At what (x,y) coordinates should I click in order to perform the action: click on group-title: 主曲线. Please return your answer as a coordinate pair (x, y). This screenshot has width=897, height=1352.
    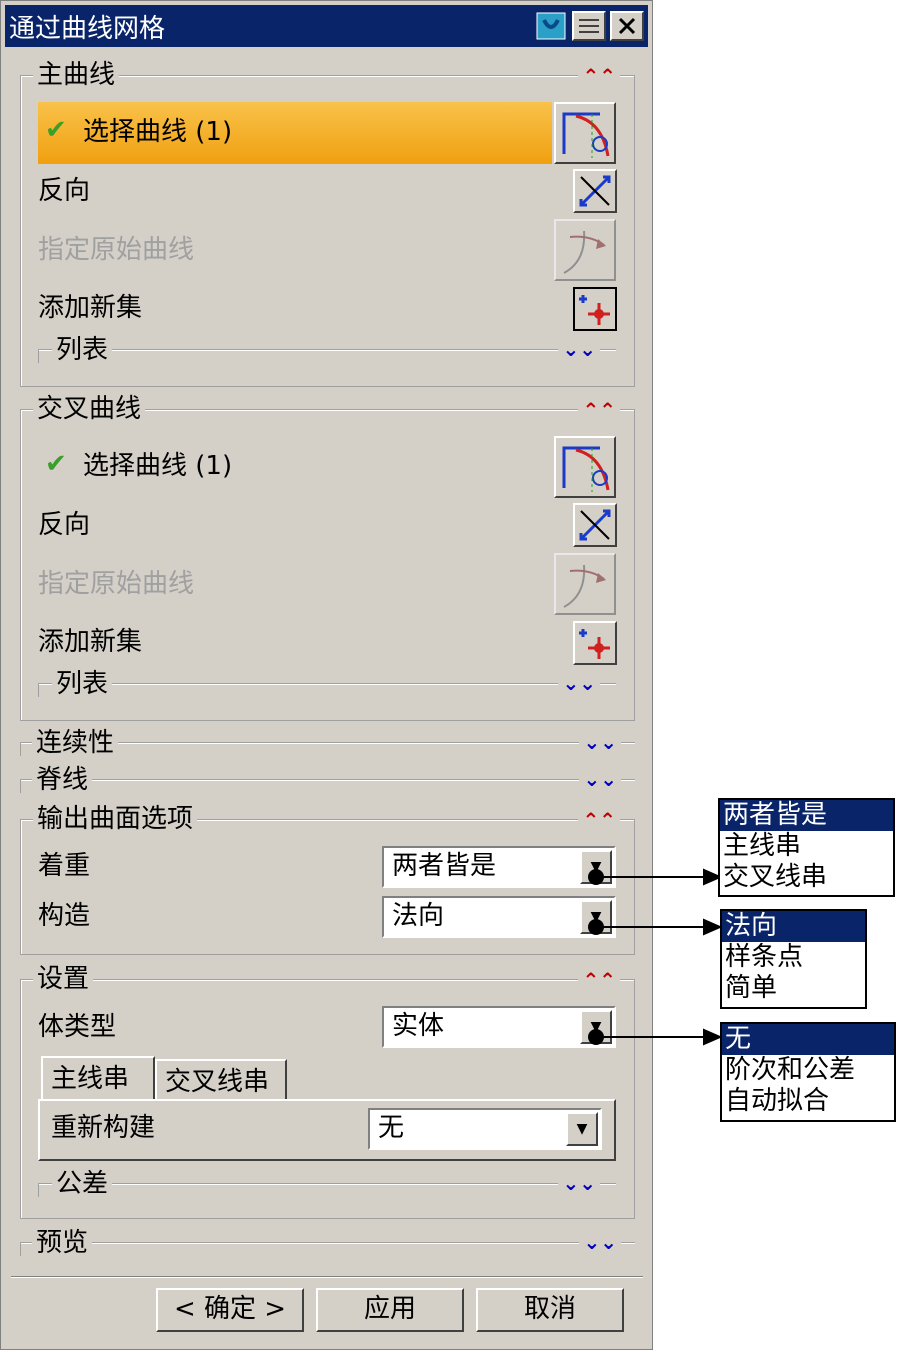
    Looking at the image, I should click on (76, 75).